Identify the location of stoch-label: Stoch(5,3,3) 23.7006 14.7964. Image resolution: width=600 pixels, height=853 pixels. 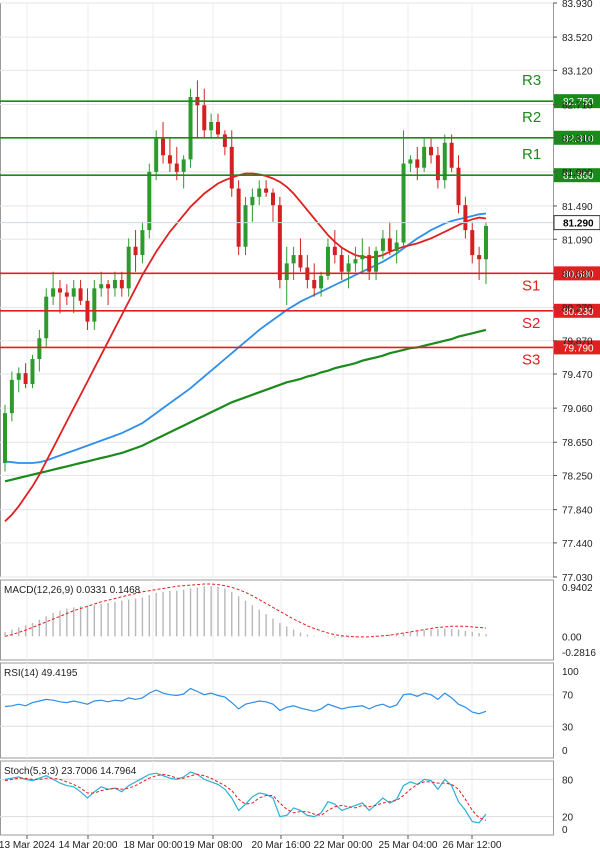
(70, 771).